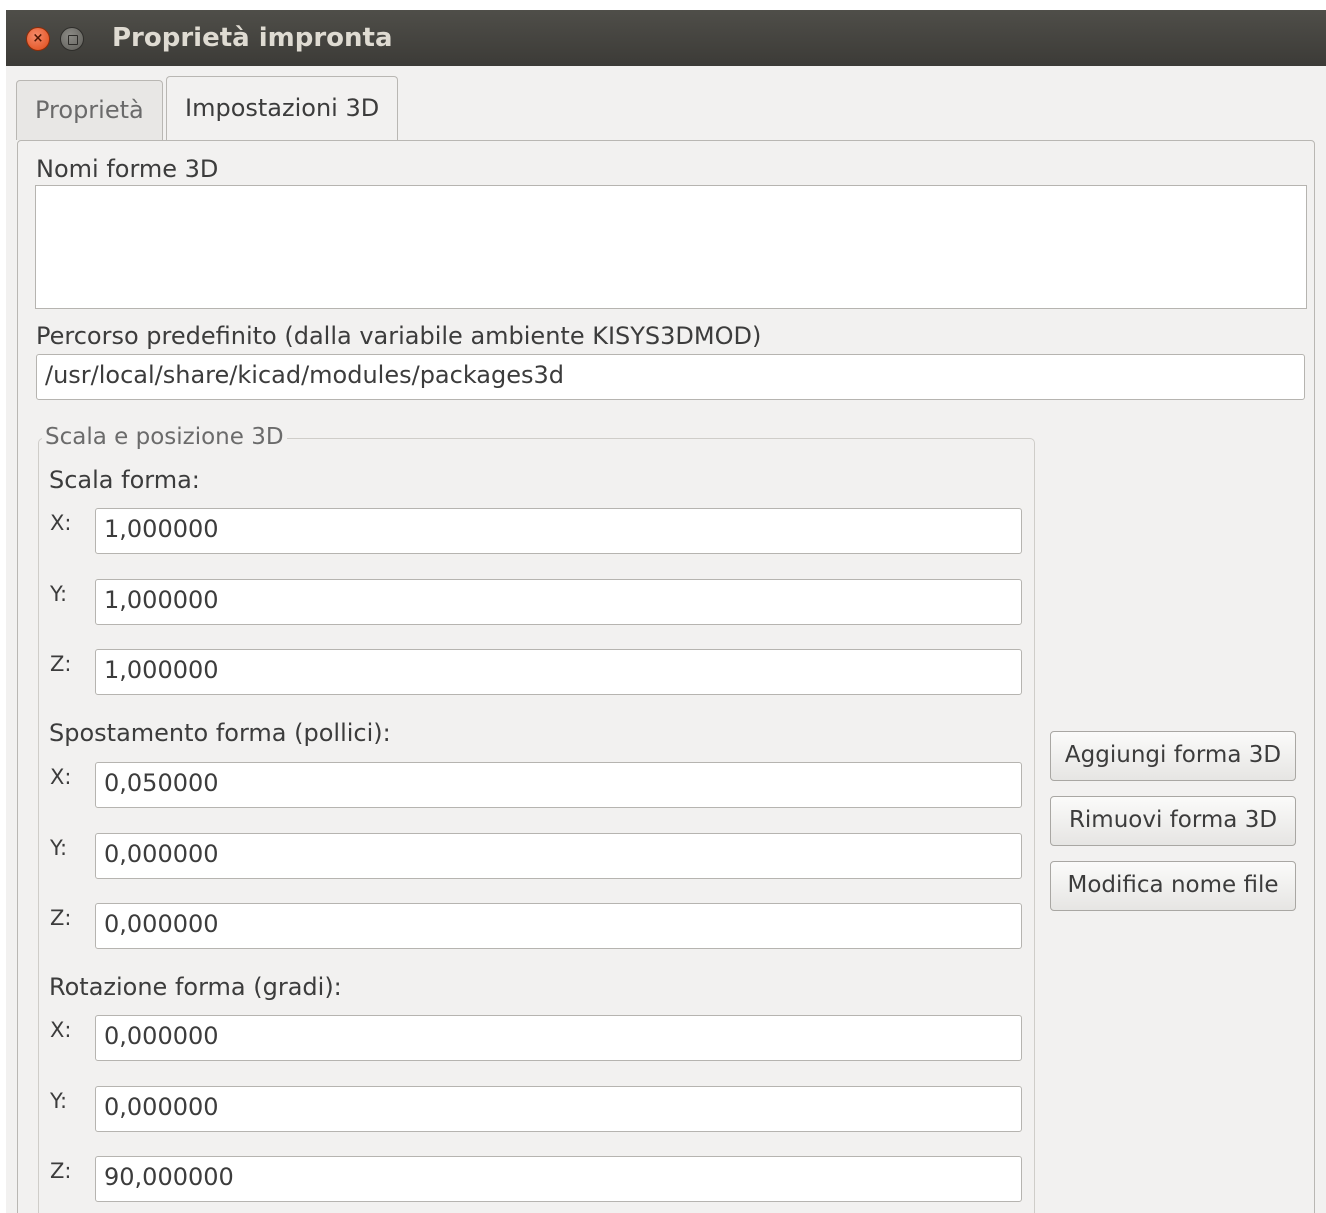 The height and width of the screenshot is (1213, 1326). Describe the element at coordinates (195, 987) in the screenshot. I see `shape-rotation-label: Rotazione forma (gradi):` at that location.